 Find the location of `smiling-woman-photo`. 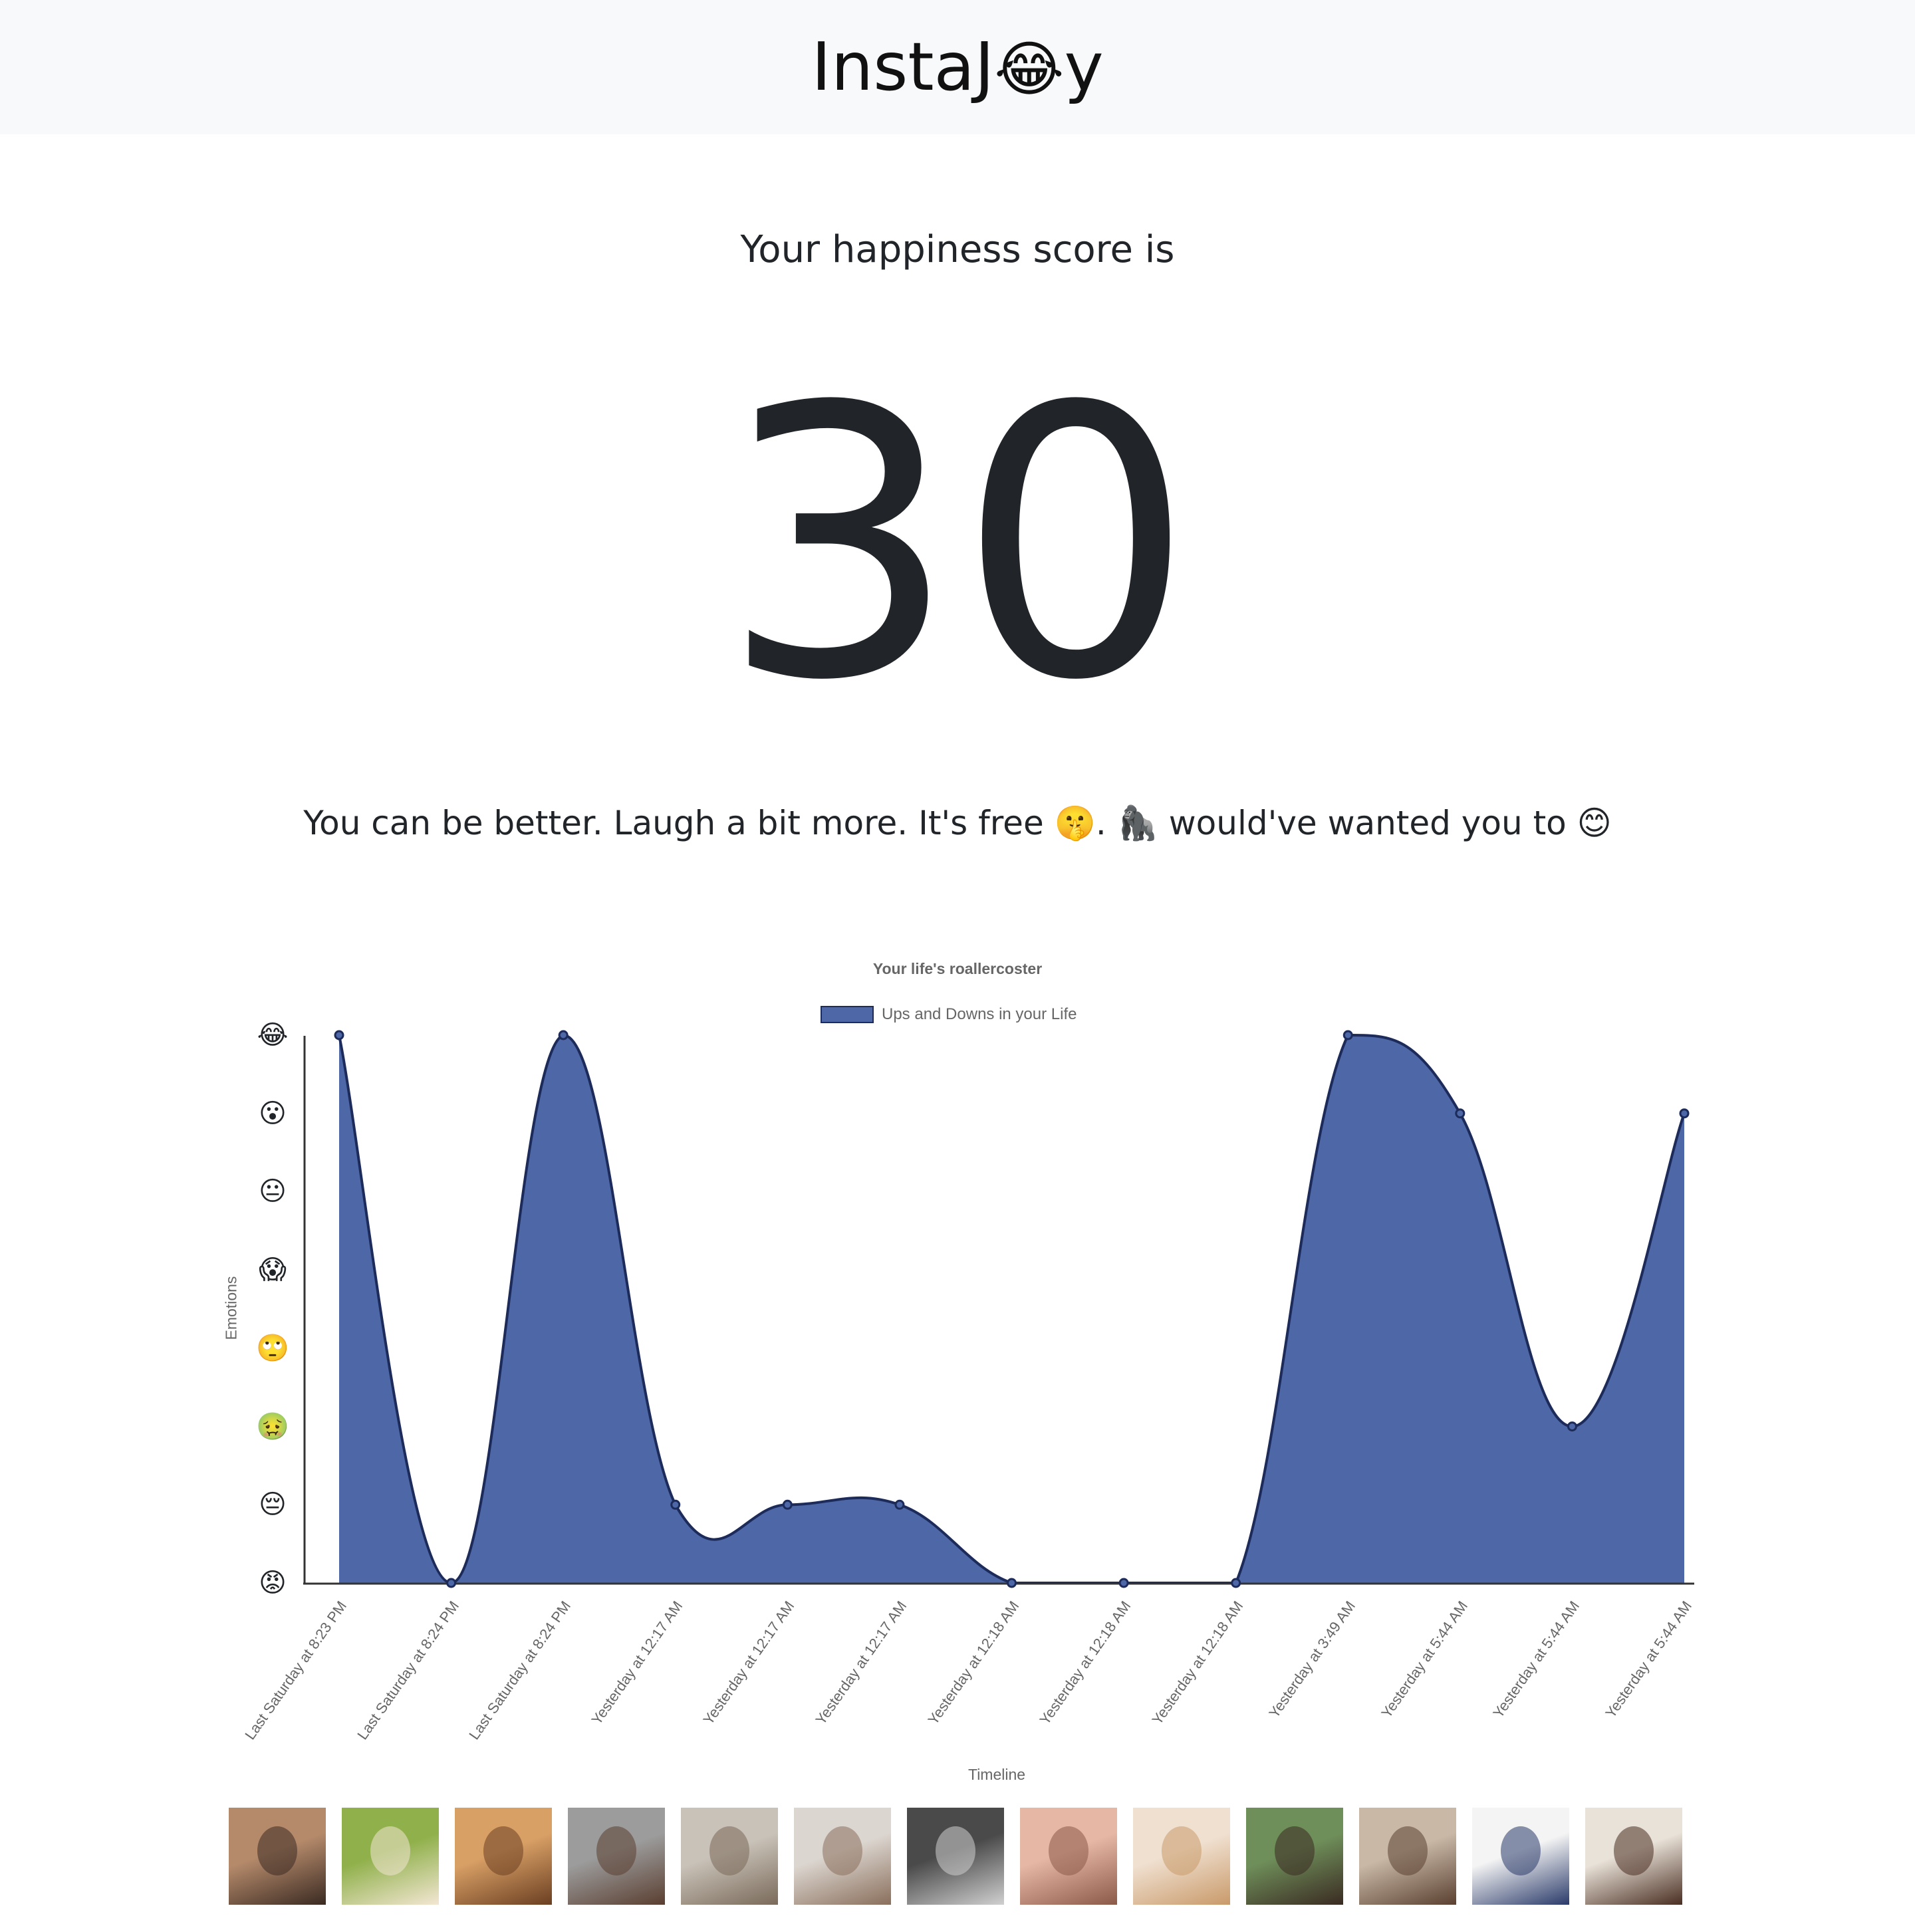

smiling-woman-photo is located at coordinates (503, 1857).